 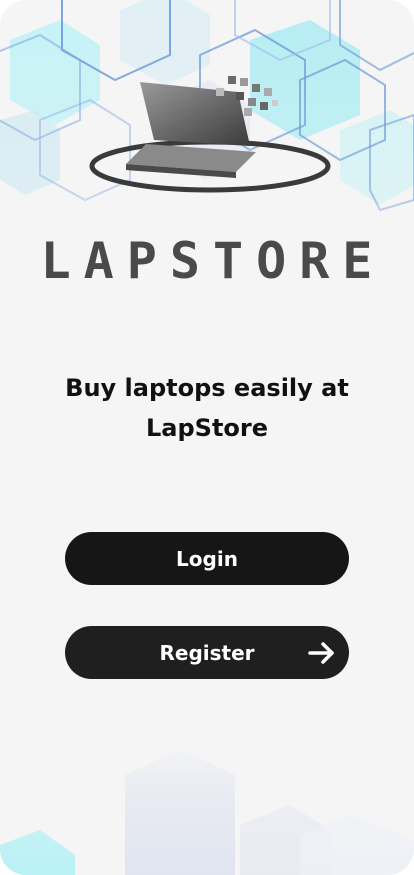 I want to click on login-button: Login, so click(x=207, y=558).